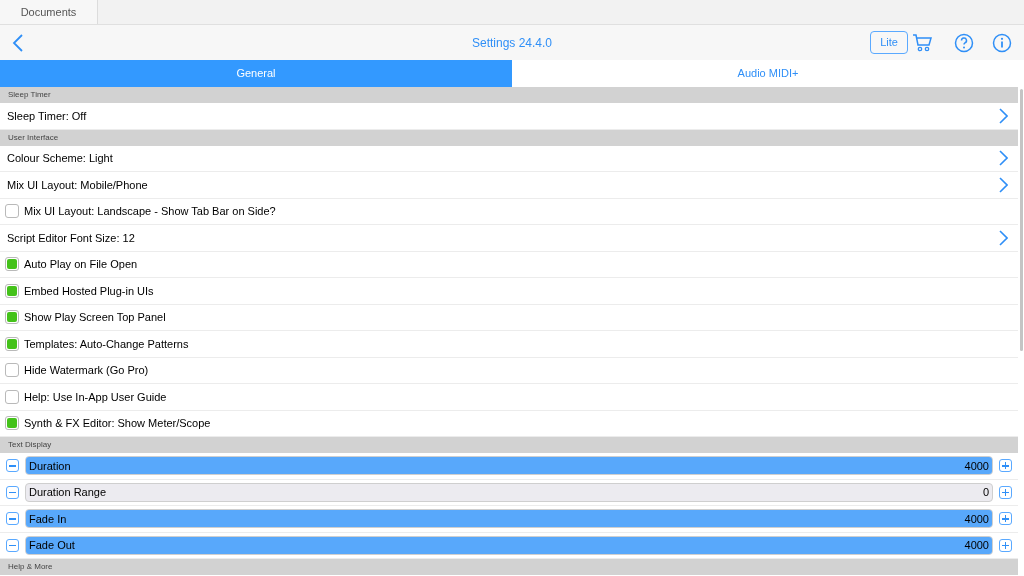  What do you see at coordinates (50, 466) in the screenshot?
I see `slider-label: Duration` at bounding box center [50, 466].